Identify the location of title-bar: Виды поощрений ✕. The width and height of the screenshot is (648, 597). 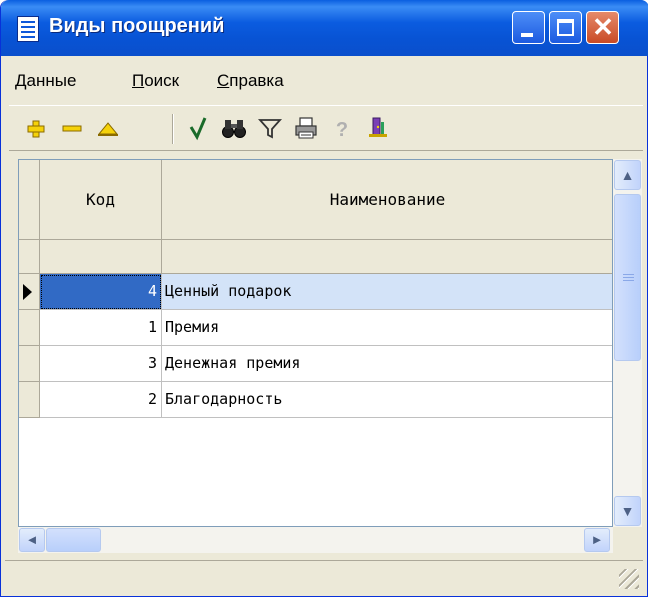
(324, 28).